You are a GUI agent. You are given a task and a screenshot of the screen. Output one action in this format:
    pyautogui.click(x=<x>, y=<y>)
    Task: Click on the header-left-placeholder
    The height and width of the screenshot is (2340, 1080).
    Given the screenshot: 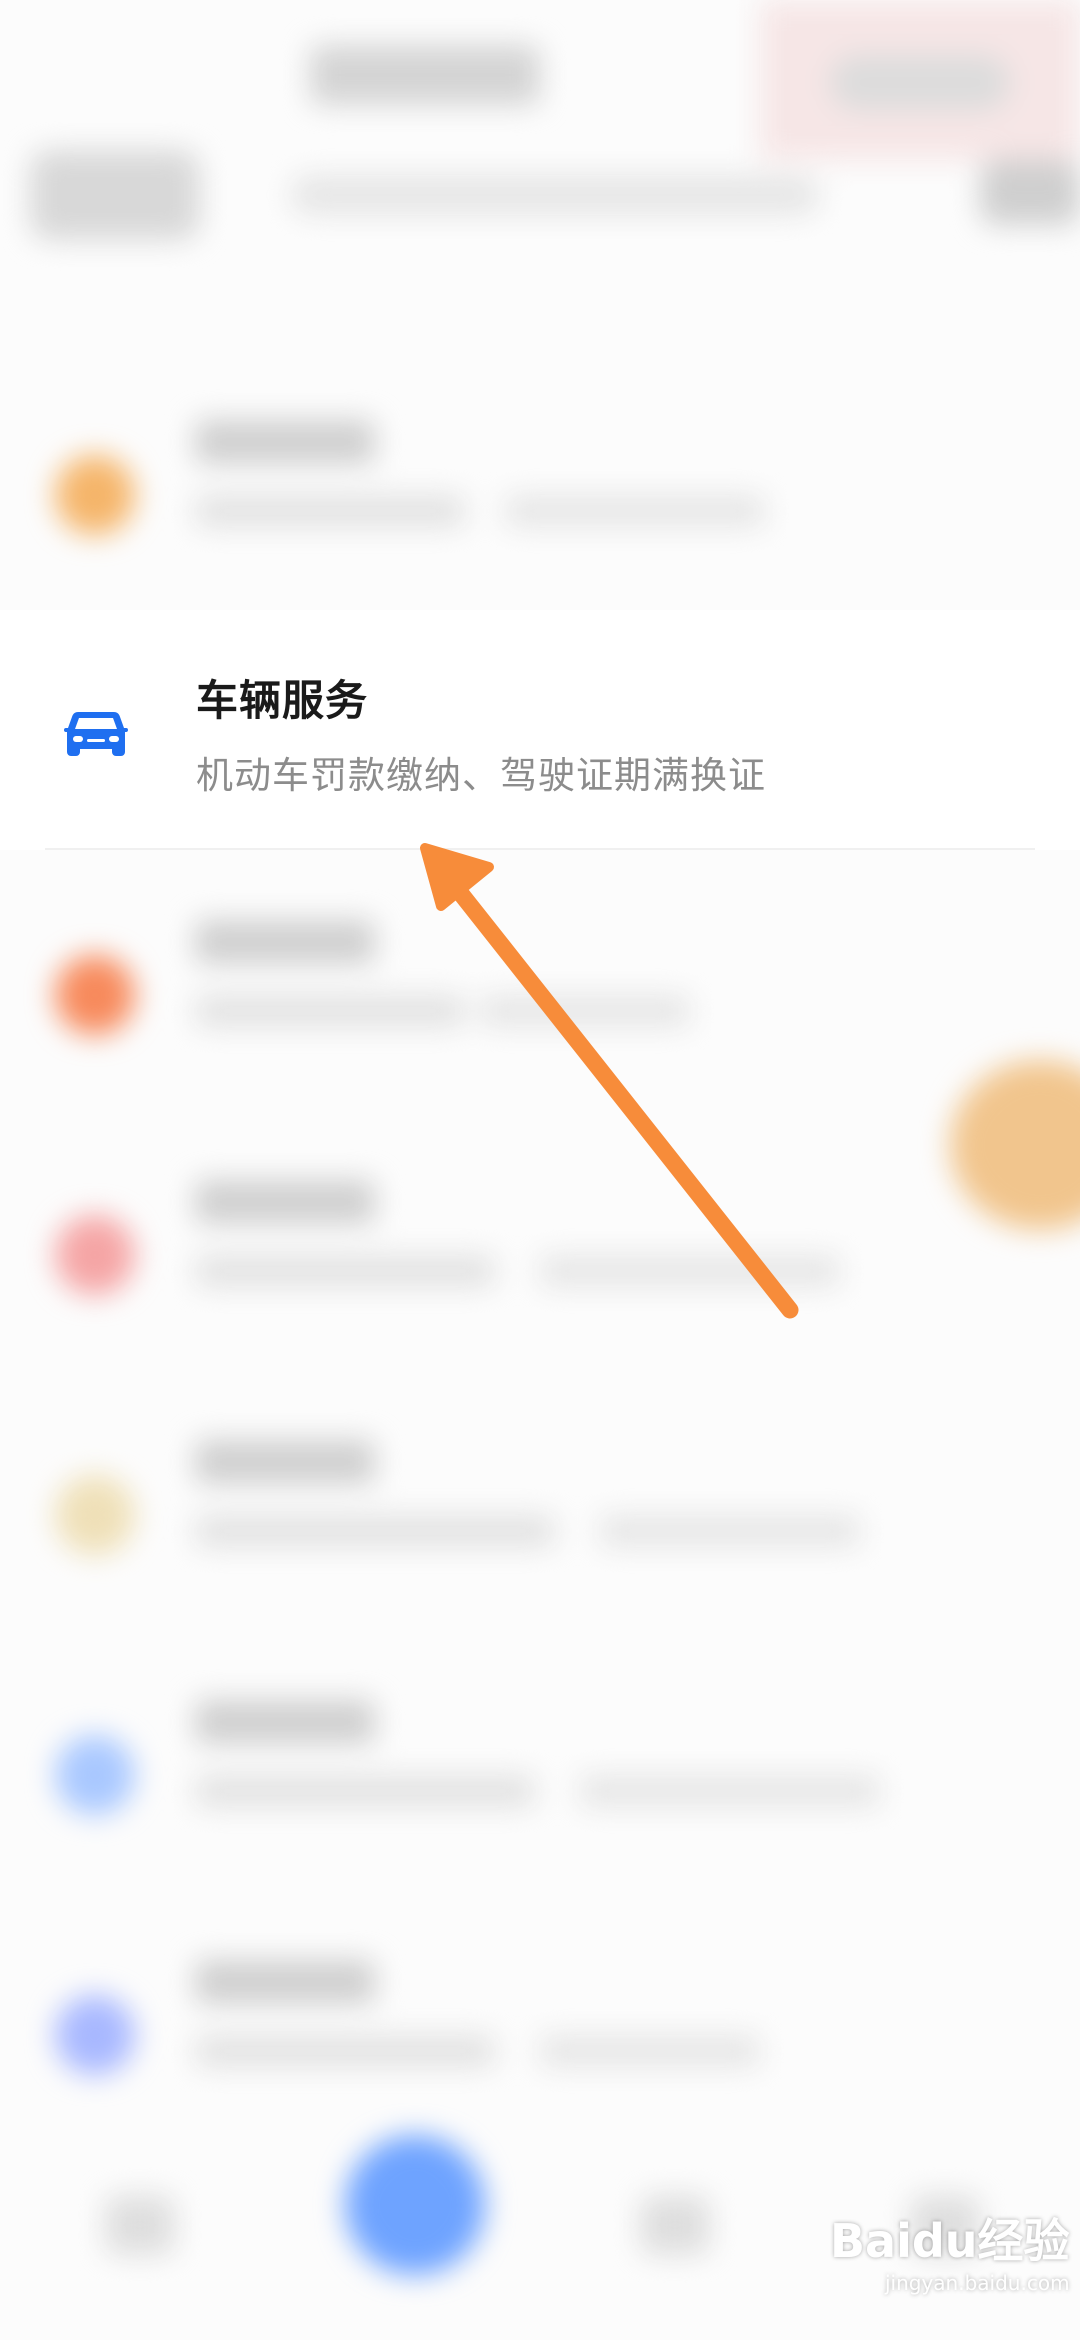 What is the action you would take?
    pyautogui.click(x=115, y=195)
    